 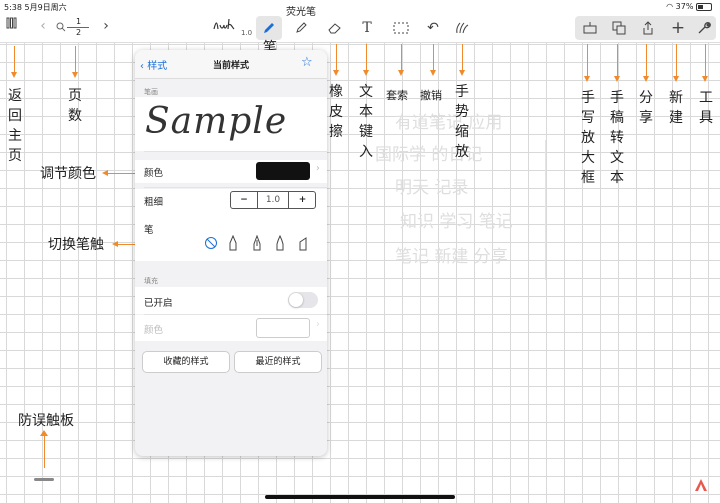 I want to click on canvas-bg-line-4: 知识 学习 笔记, so click(x=456, y=222).